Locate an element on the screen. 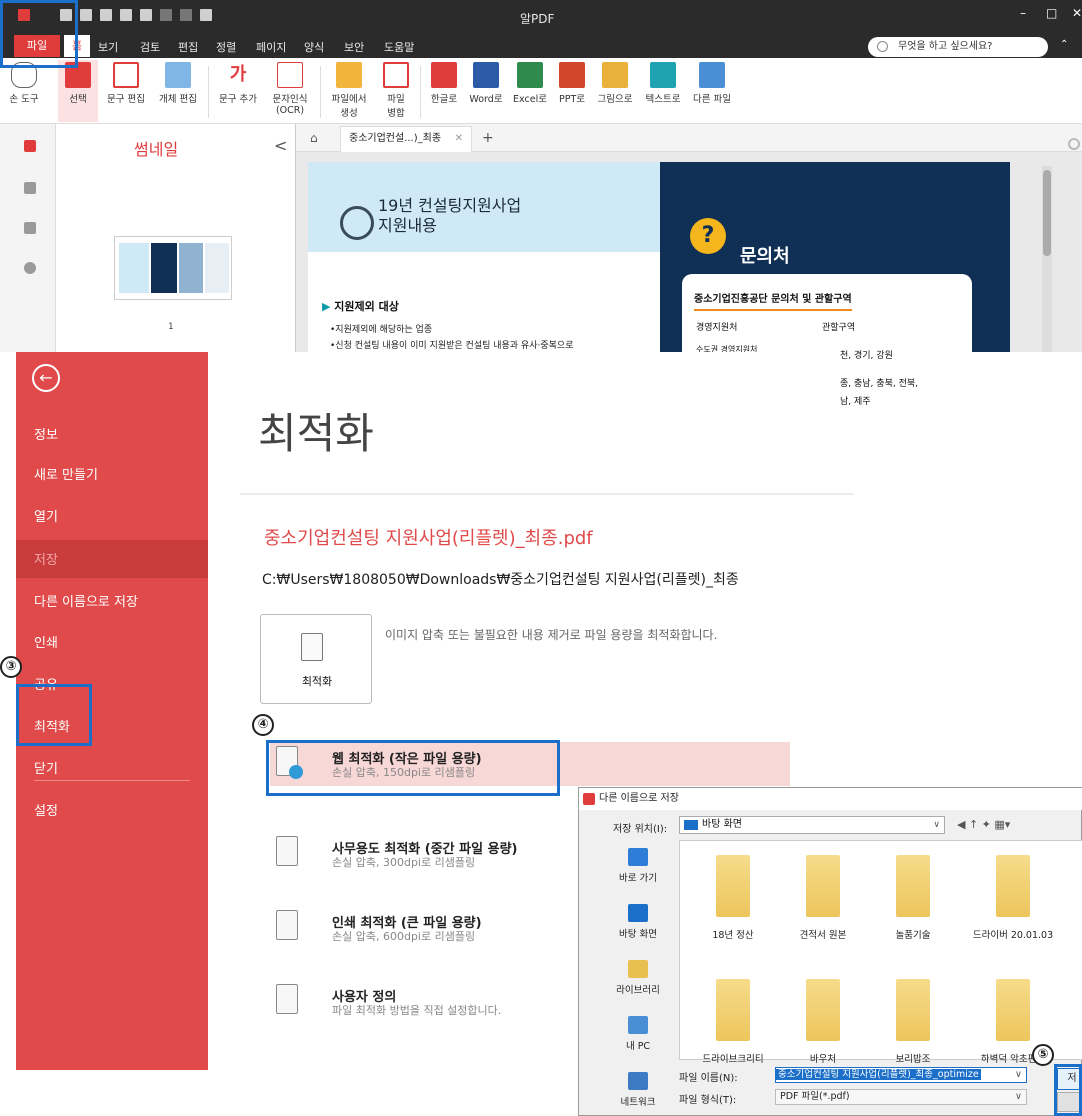  document-tab: 중소기업컨설...)_최종 ✕ is located at coordinates (406, 139).